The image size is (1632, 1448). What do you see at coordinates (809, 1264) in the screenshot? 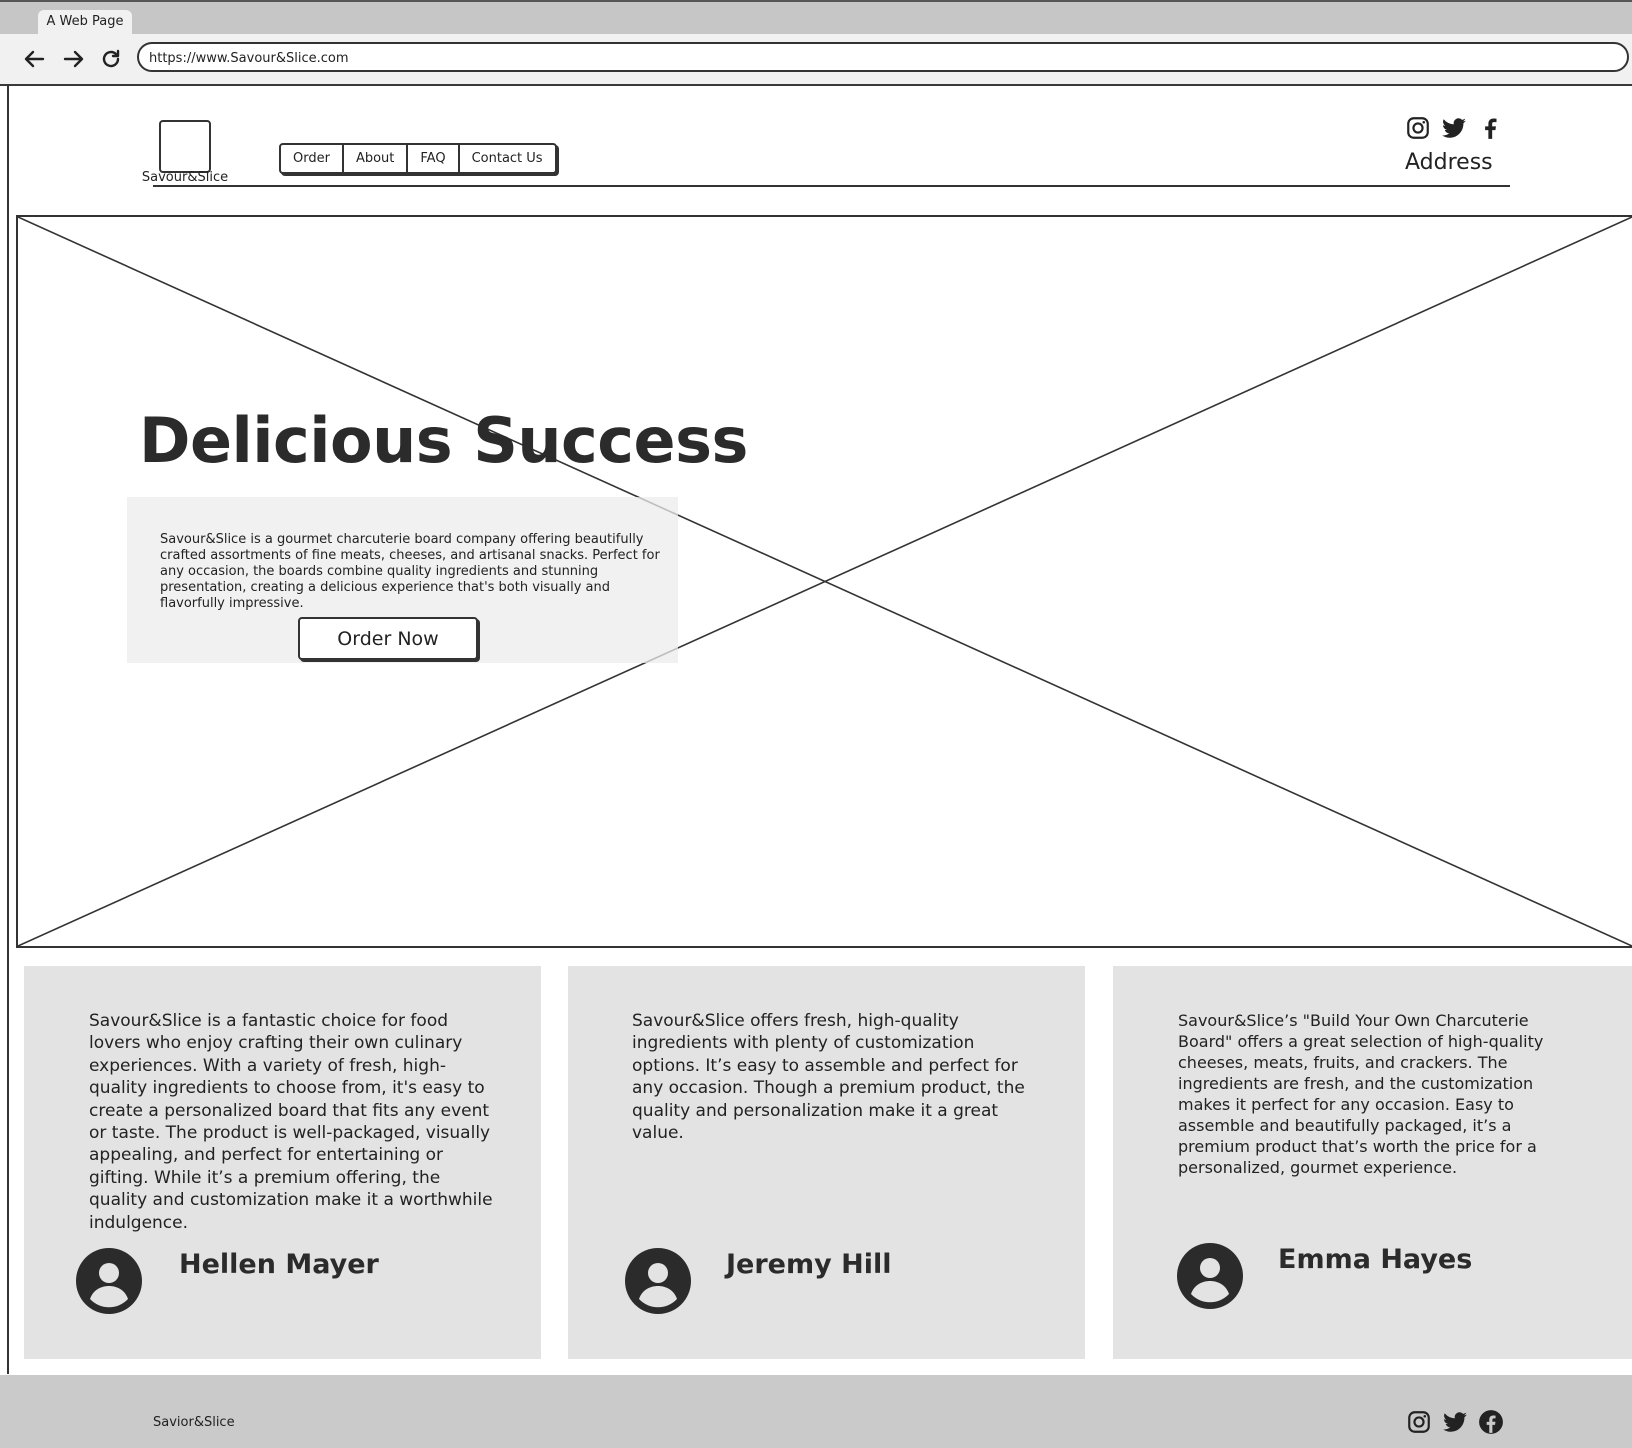
I see `testimonial-author: Jeremy Hill` at bounding box center [809, 1264].